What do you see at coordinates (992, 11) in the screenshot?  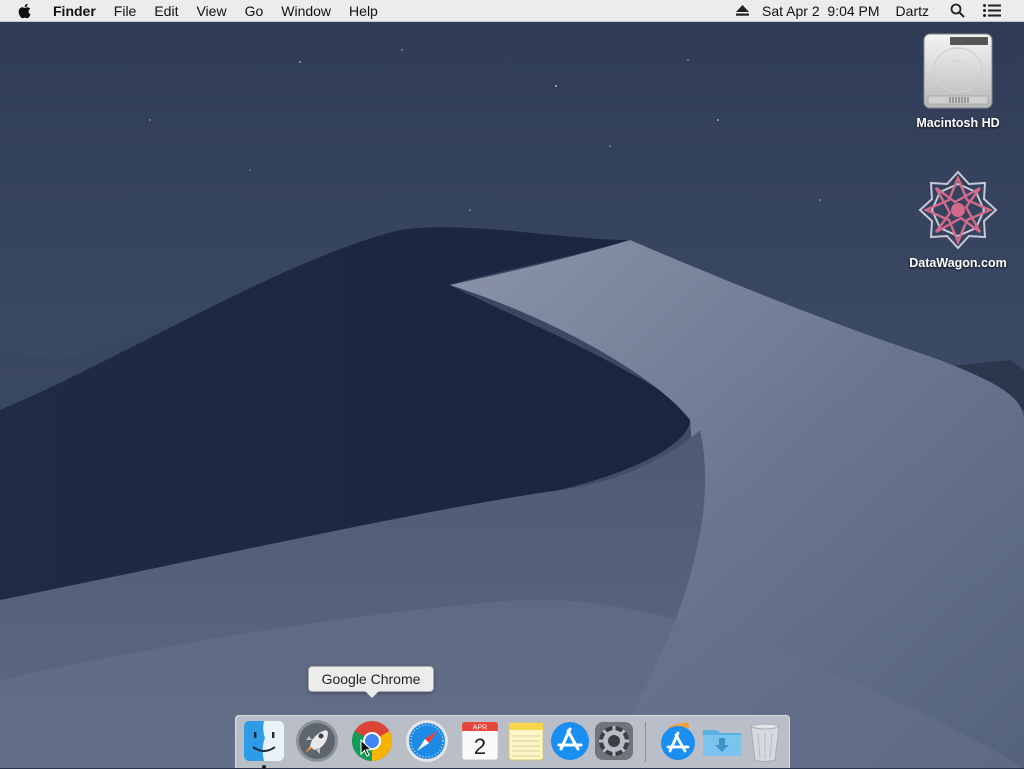 I see `notification-center-icon` at bounding box center [992, 11].